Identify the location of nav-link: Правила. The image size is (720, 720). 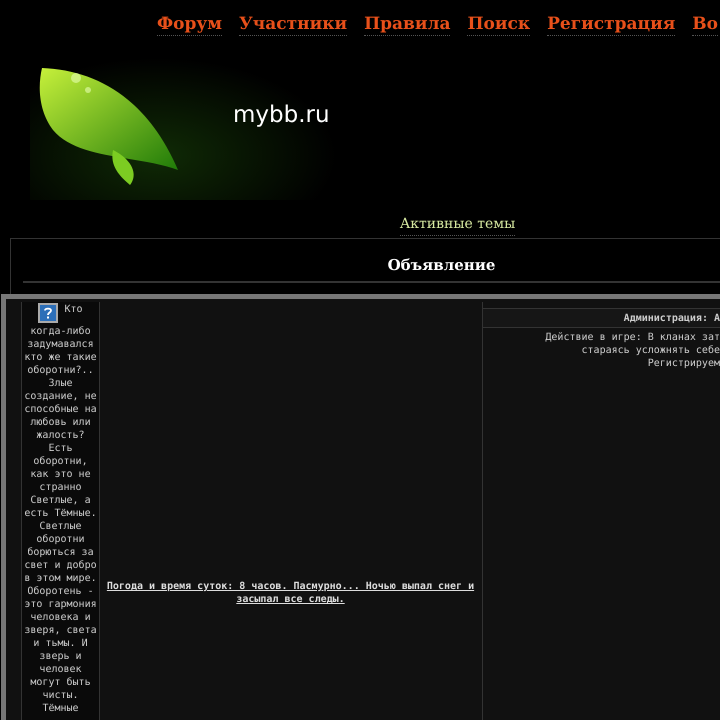
(407, 24).